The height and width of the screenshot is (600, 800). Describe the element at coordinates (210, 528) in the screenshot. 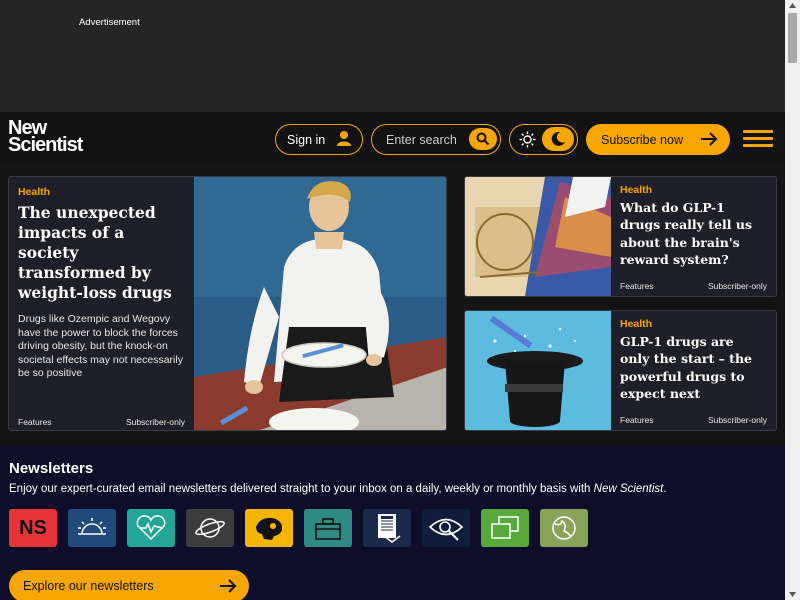

I see `planet-icon` at that location.